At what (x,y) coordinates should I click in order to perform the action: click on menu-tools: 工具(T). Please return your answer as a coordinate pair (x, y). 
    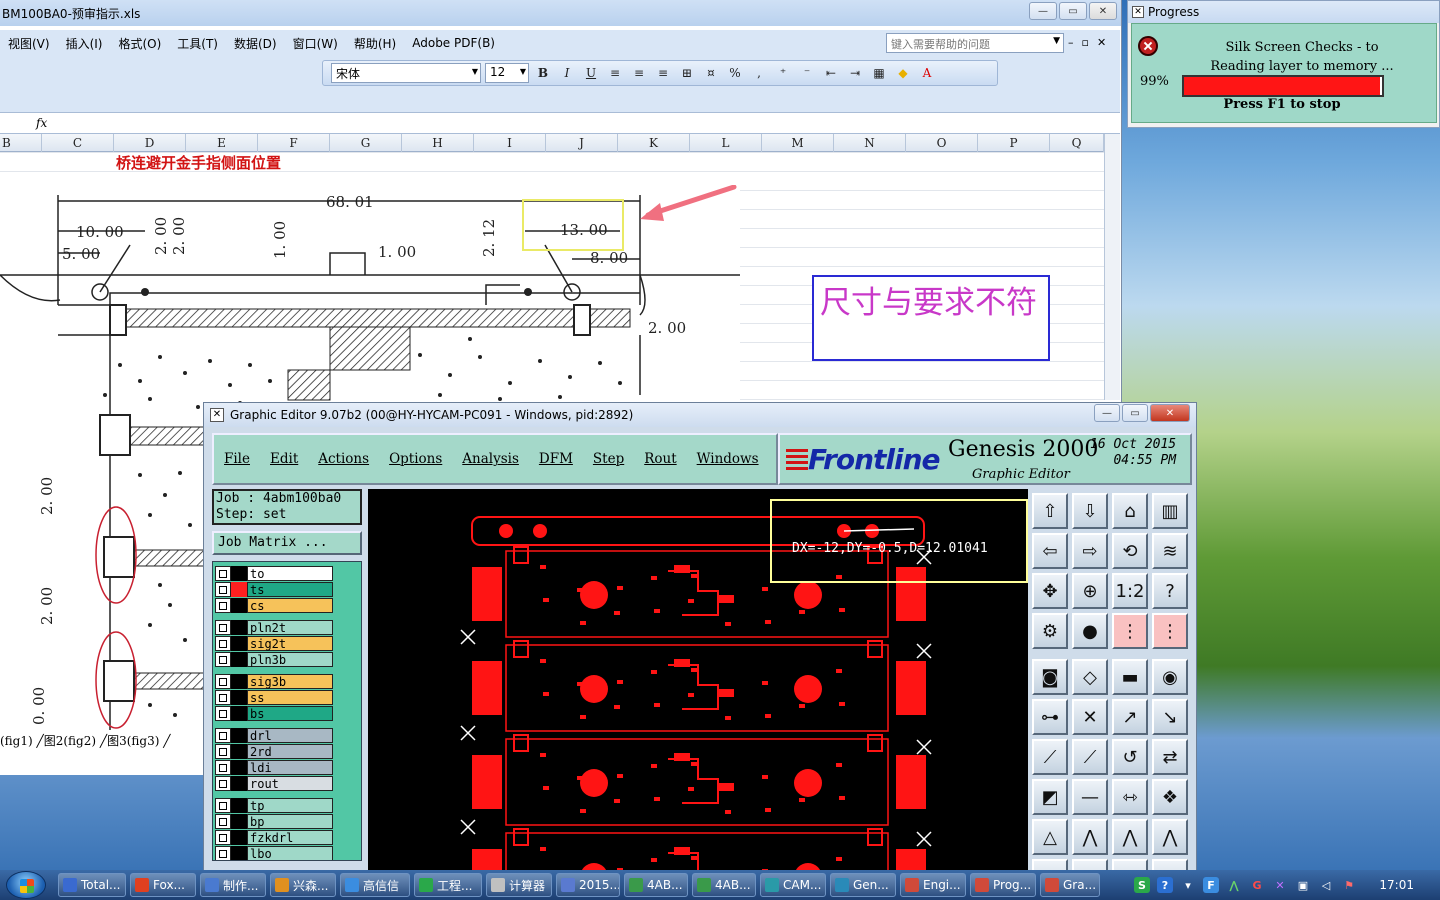
    Looking at the image, I should click on (197, 43).